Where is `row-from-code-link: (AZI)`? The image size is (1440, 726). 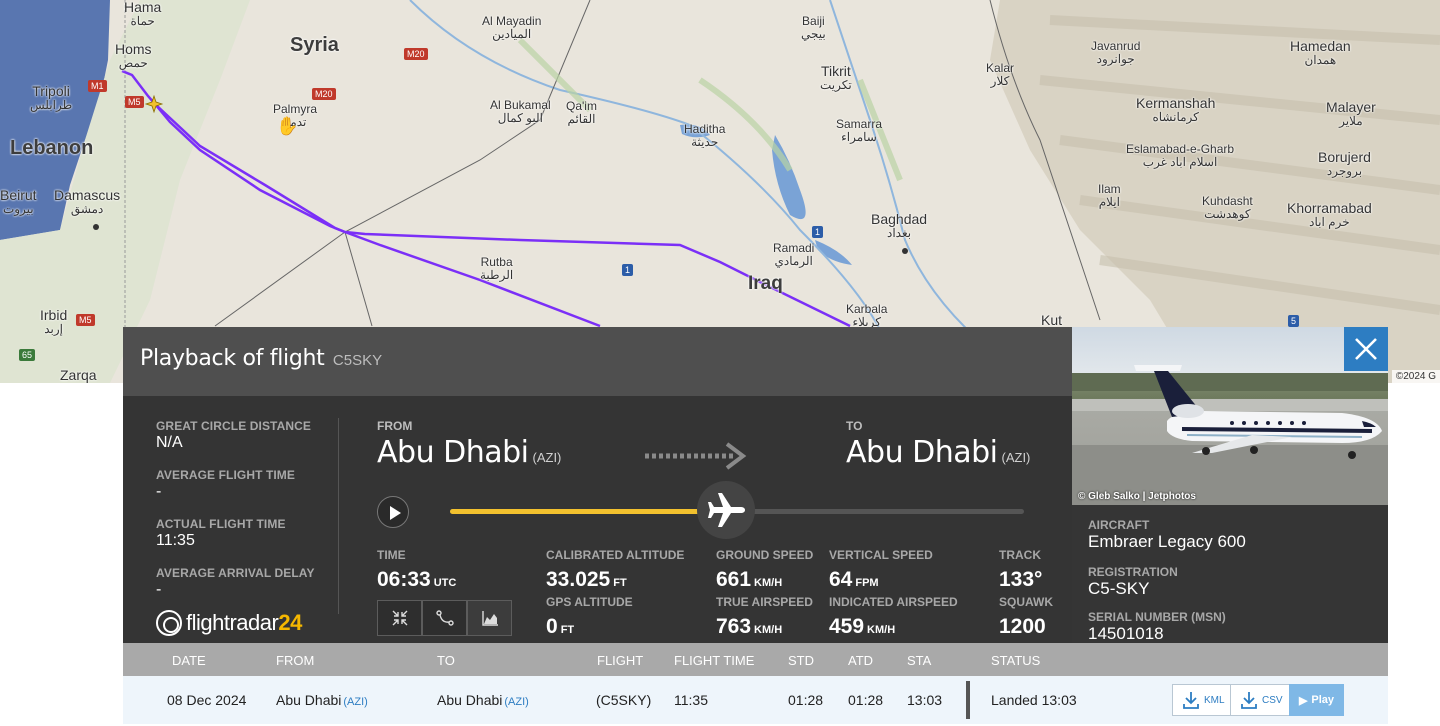
row-from-code-link: (AZI) is located at coordinates (355, 702).